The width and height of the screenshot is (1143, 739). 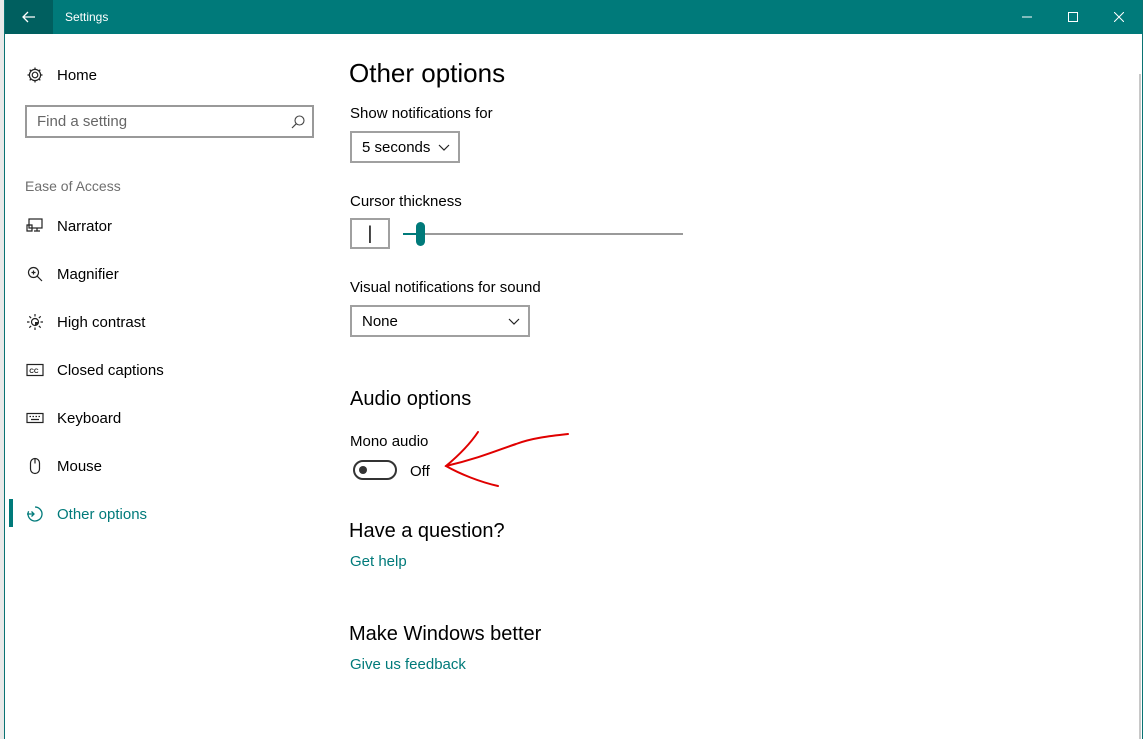 I want to click on sidebar-item-label: High contrast, so click(x=101, y=322).